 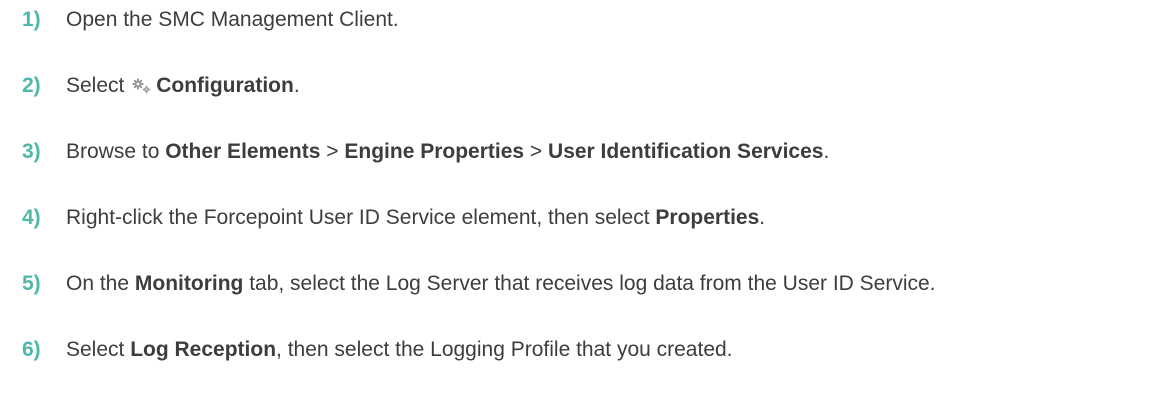 What do you see at coordinates (707, 217) in the screenshot?
I see `step-text-bold: Properties` at bounding box center [707, 217].